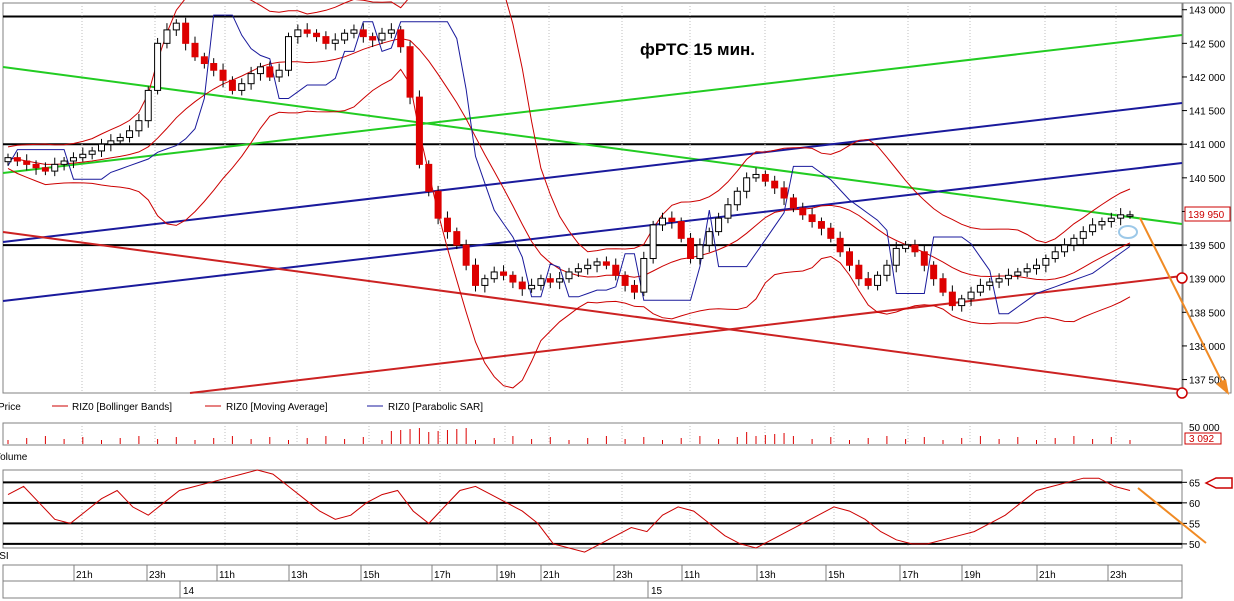 The height and width of the screenshot is (601, 1234). Describe the element at coordinates (1195, 504) in the screenshot. I see `rsi-tick-label: 60` at that location.